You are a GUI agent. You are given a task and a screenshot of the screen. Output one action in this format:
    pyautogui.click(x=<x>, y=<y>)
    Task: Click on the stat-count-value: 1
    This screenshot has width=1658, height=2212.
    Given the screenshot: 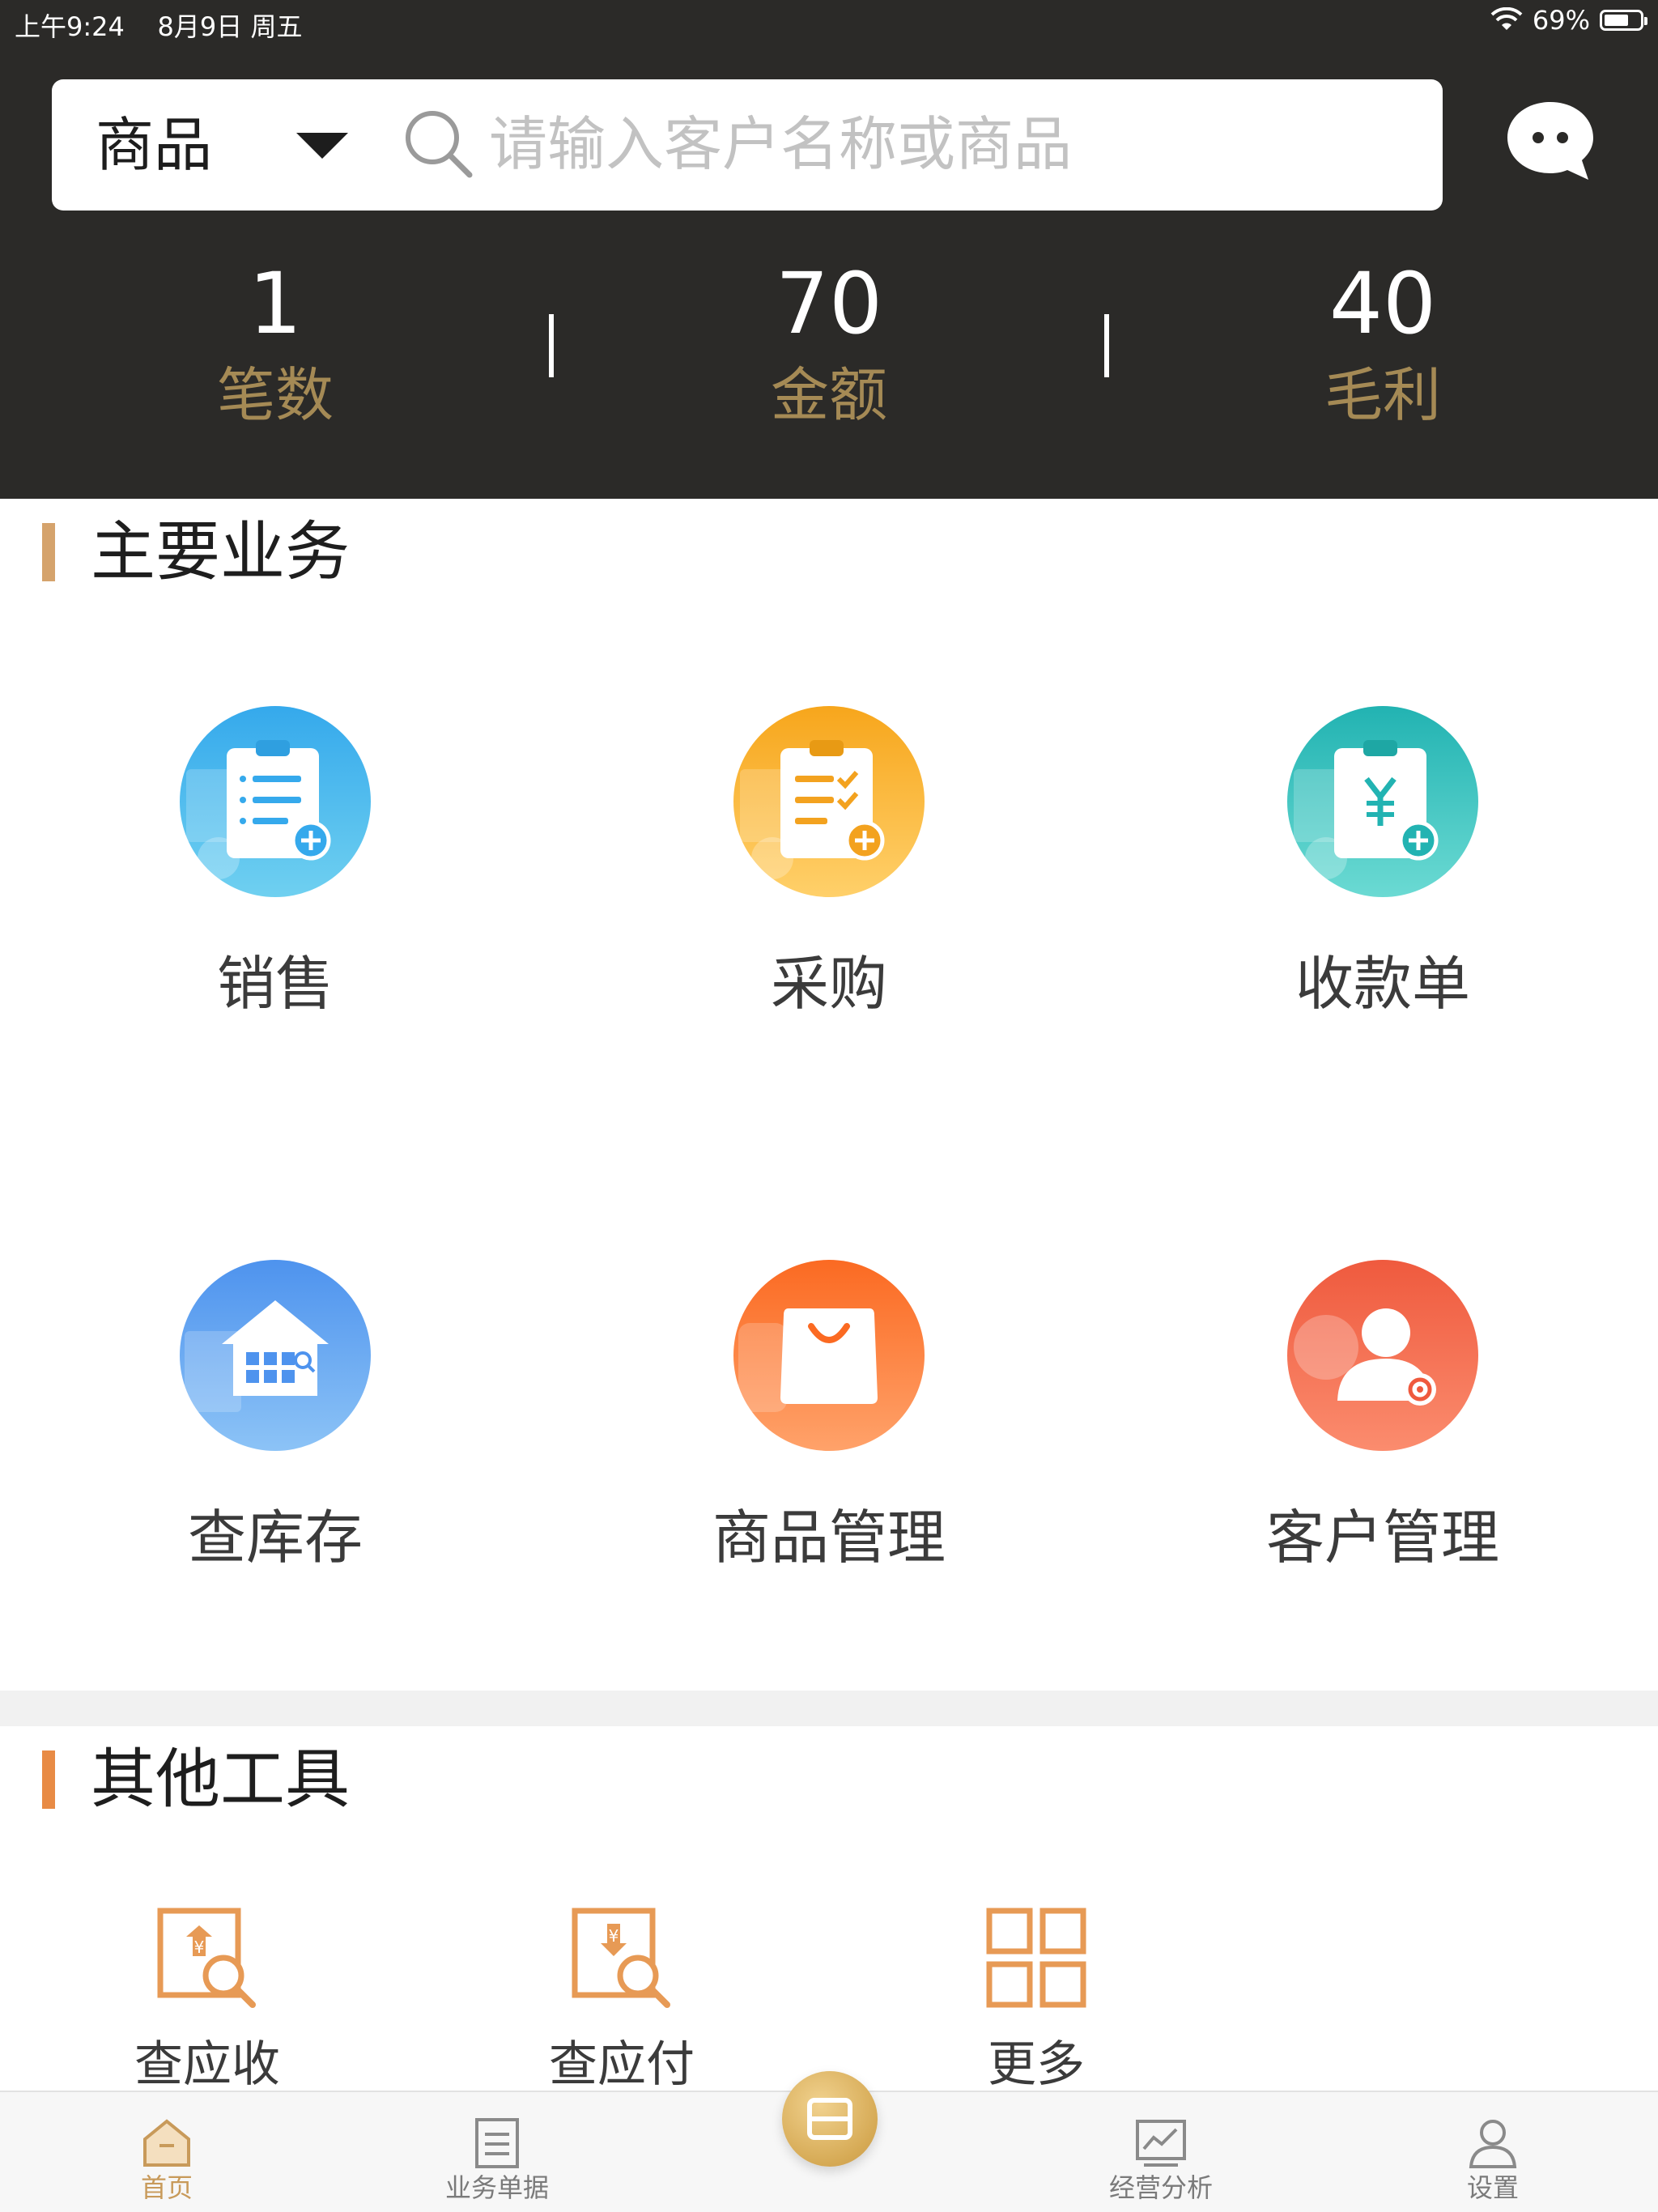 What is the action you would take?
    pyautogui.click(x=275, y=303)
    